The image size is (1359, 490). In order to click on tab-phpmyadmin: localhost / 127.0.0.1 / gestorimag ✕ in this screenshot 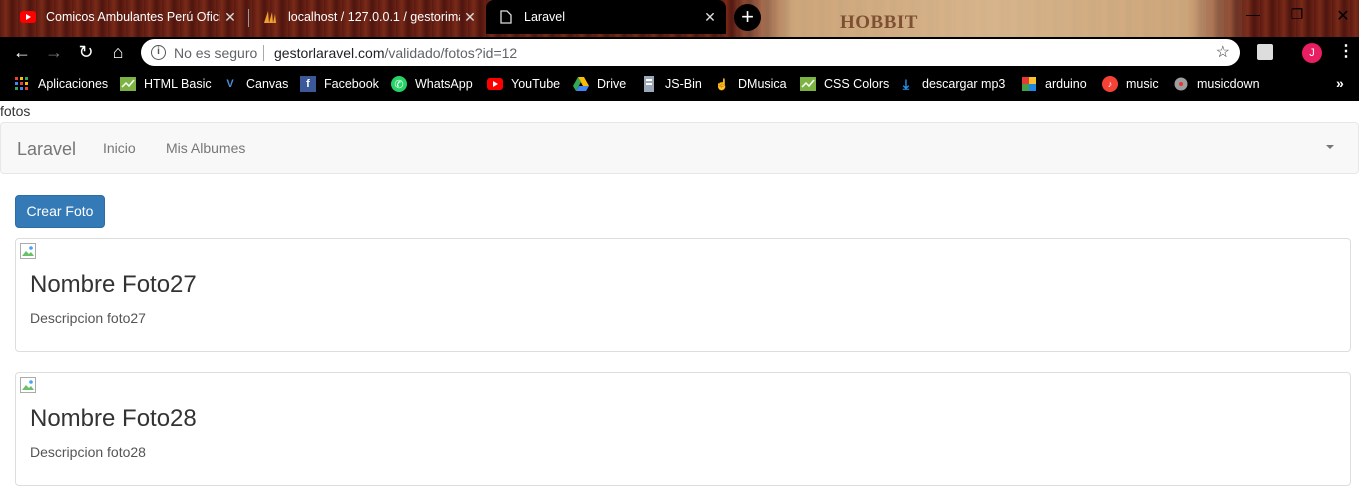, I will do `click(368, 17)`.